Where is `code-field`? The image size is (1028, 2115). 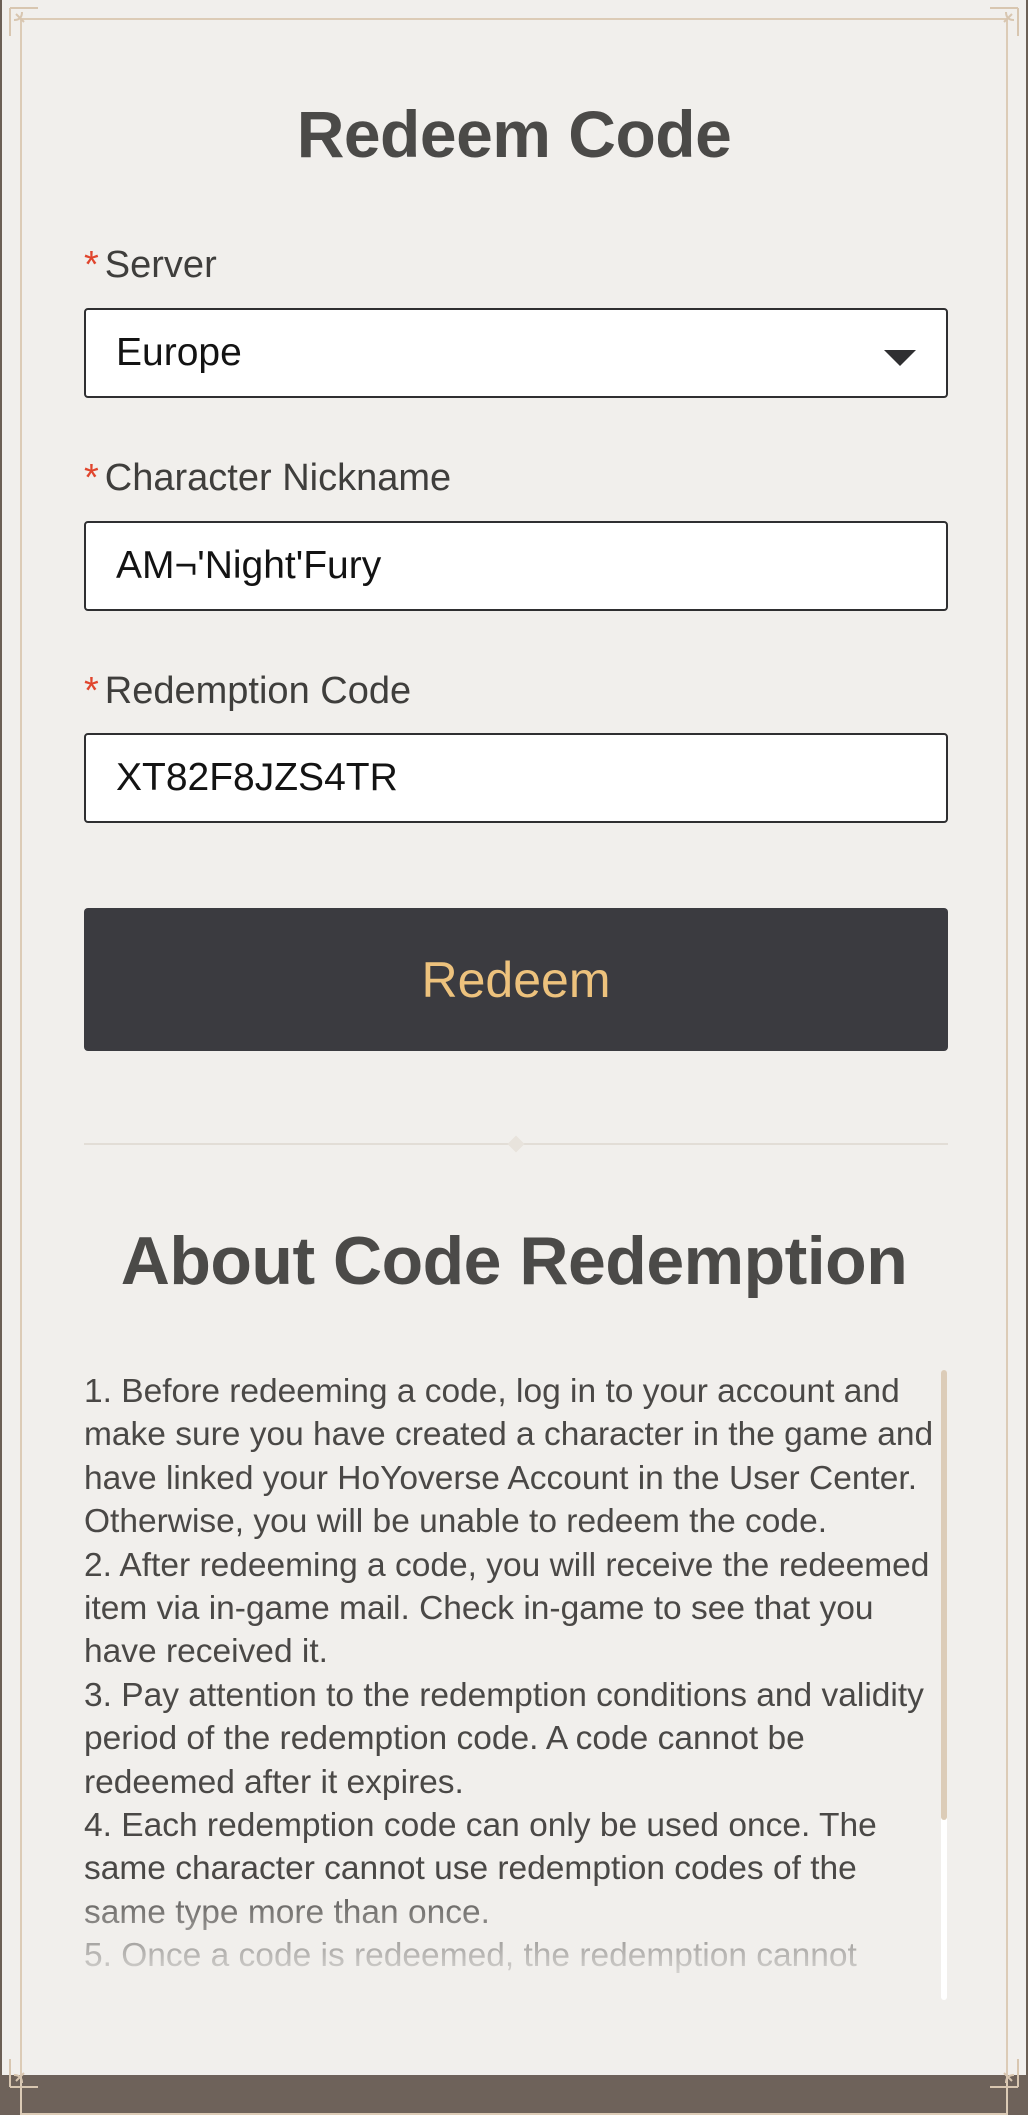
code-field is located at coordinates (516, 778).